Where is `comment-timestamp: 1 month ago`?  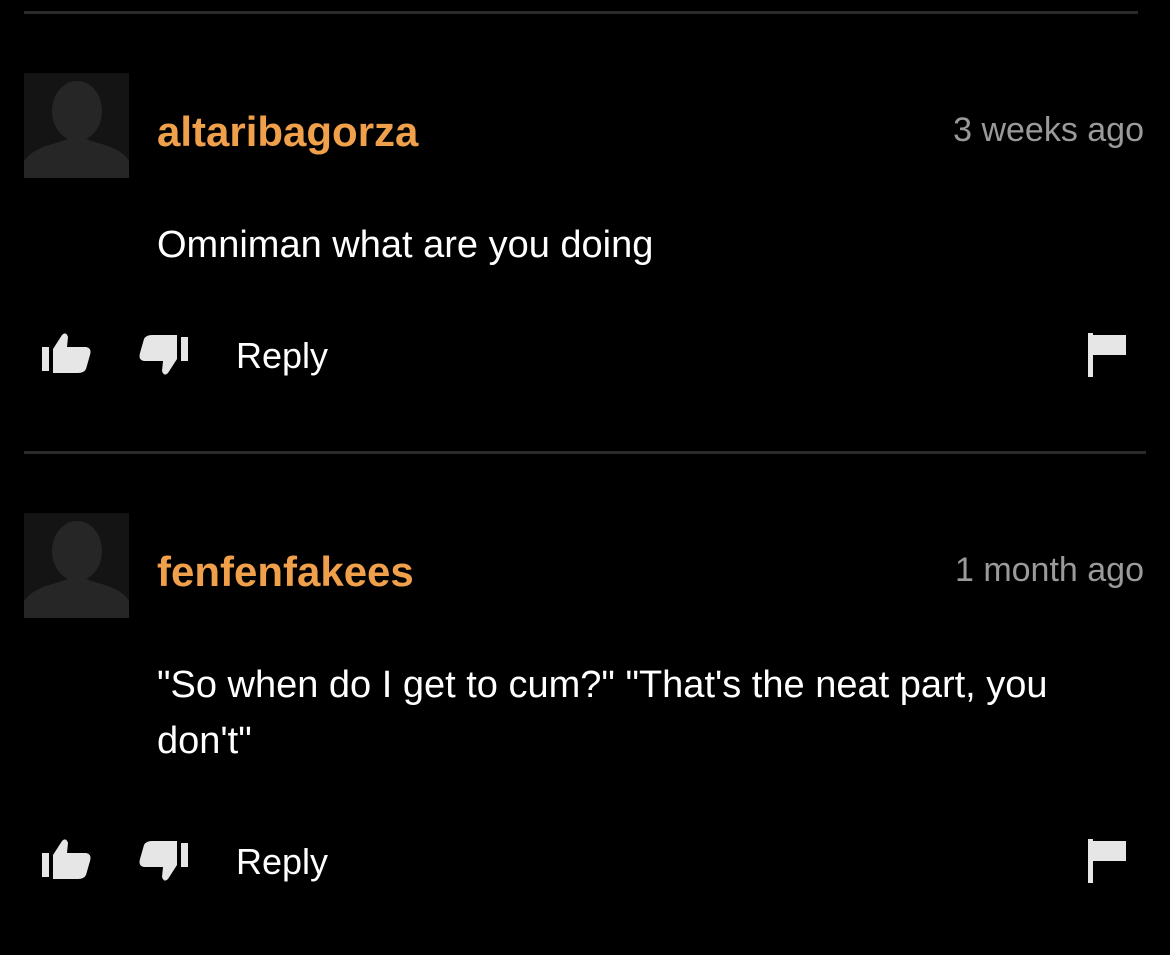 comment-timestamp: 1 month ago is located at coordinates (1049, 570).